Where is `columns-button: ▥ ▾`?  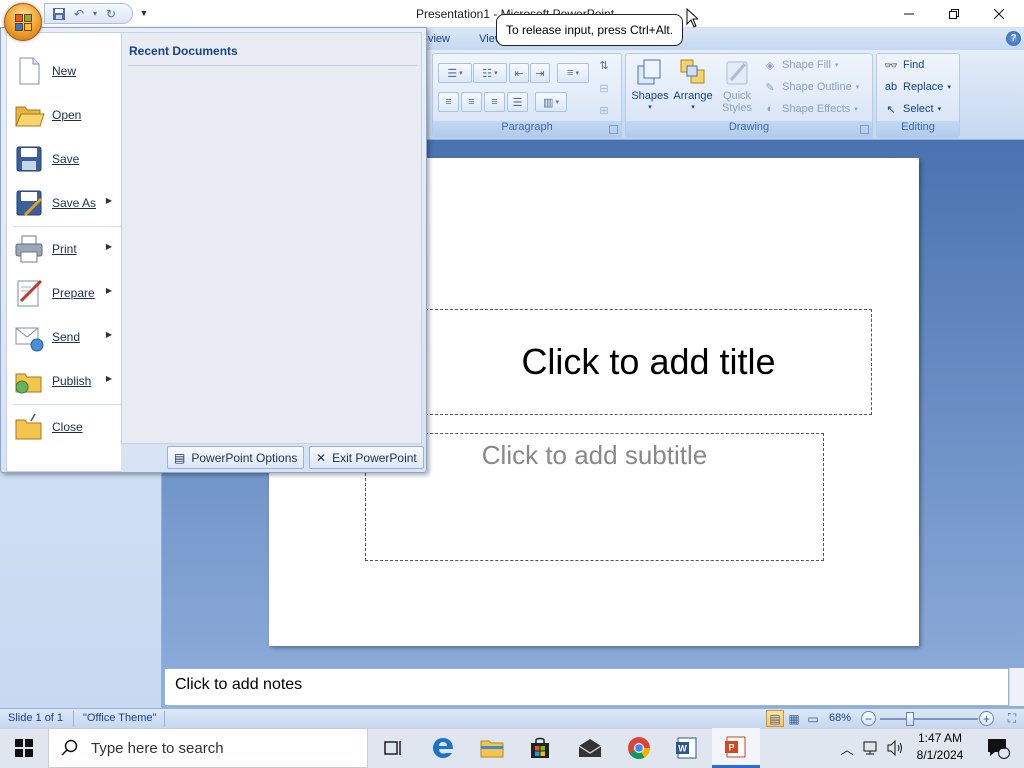 columns-button: ▥ ▾ is located at coordinates (551, 102).